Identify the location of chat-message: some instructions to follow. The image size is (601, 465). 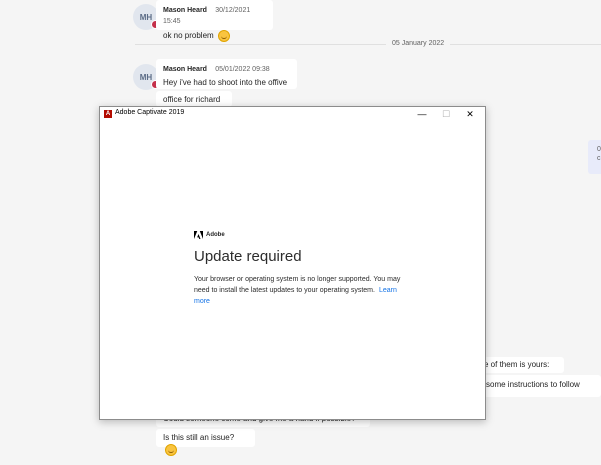
(542, 386).